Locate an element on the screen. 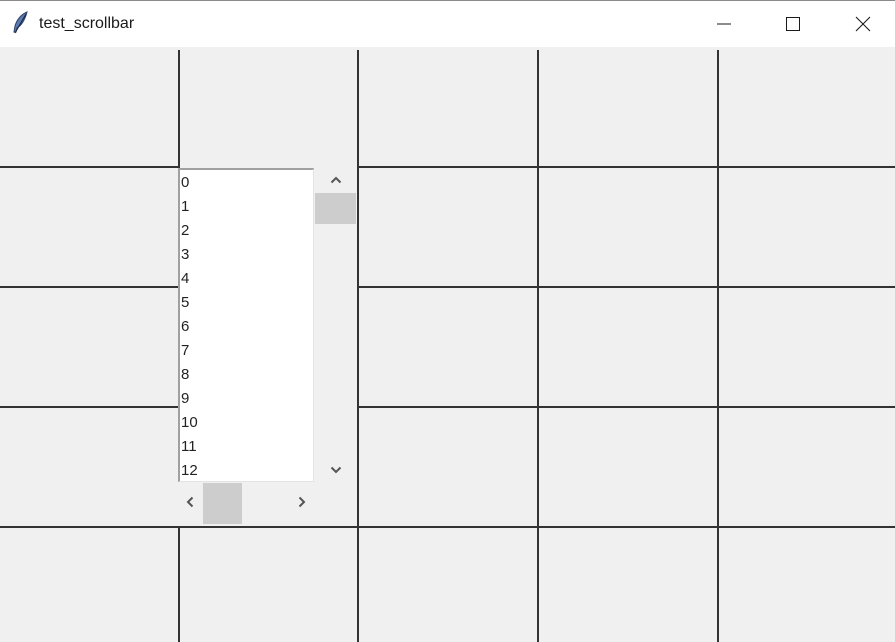 This screenshot has width=895, height=642. horizontal-scrollbar is located at coordinates (246, 503).